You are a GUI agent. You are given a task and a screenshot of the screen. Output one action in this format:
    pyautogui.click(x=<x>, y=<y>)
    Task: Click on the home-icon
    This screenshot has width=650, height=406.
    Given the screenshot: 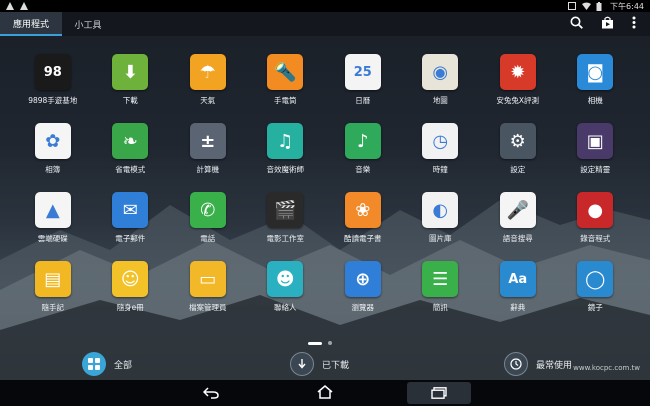 What is the action you would take?
    pyautogui.click(x=325, y=393)
    